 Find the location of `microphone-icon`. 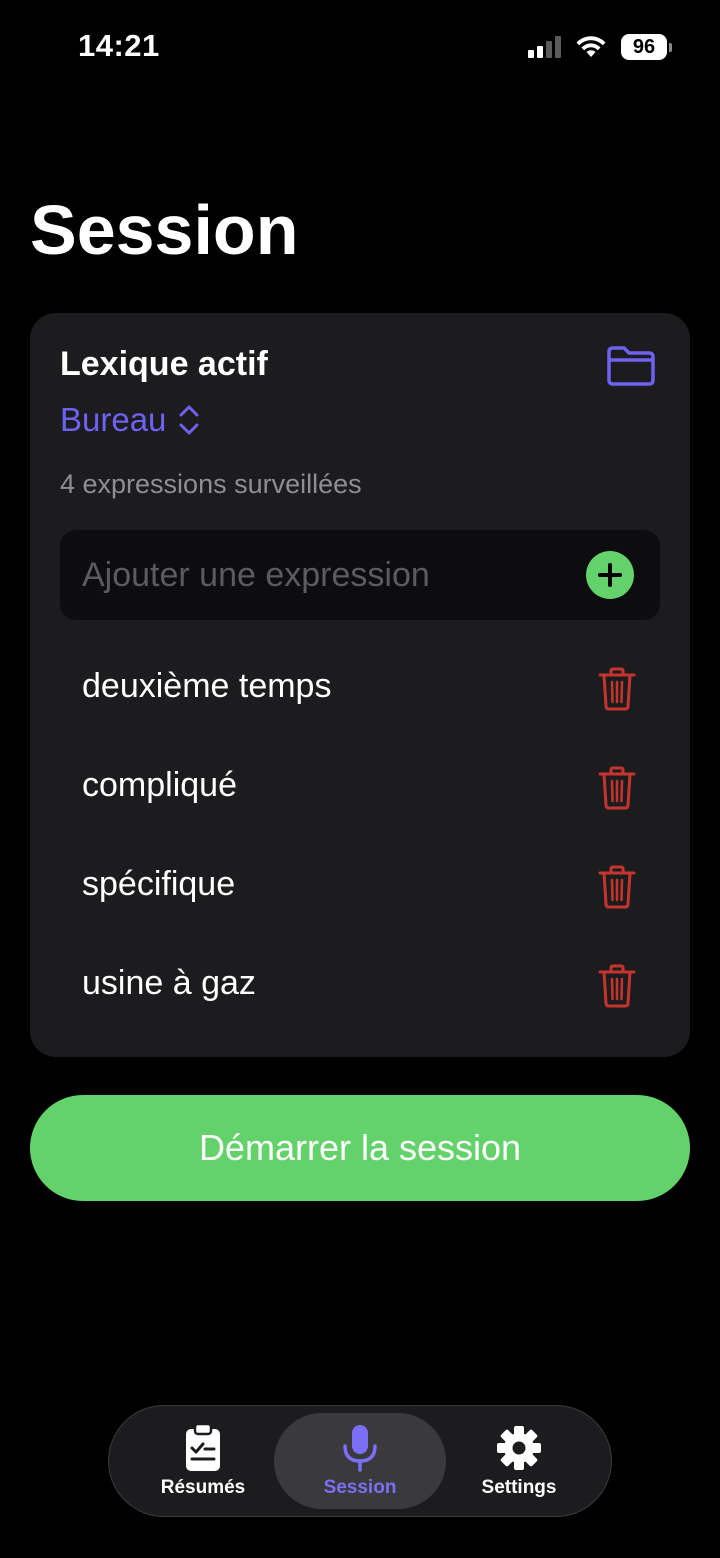

microphone-icon is located at coordinates (360, 1448).